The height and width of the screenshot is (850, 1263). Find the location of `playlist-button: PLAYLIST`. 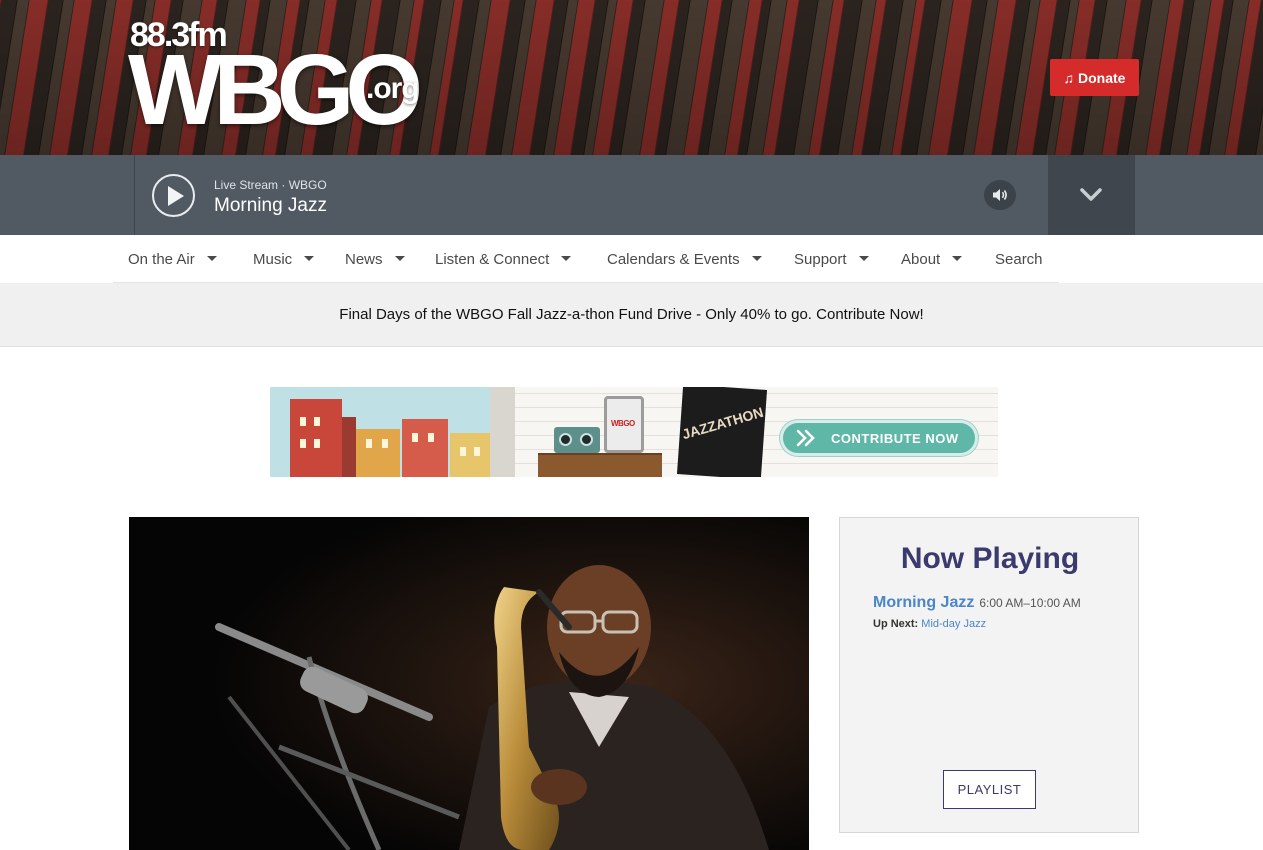

playlist-button: PLAYLIST is located at coordinates (989, 789).